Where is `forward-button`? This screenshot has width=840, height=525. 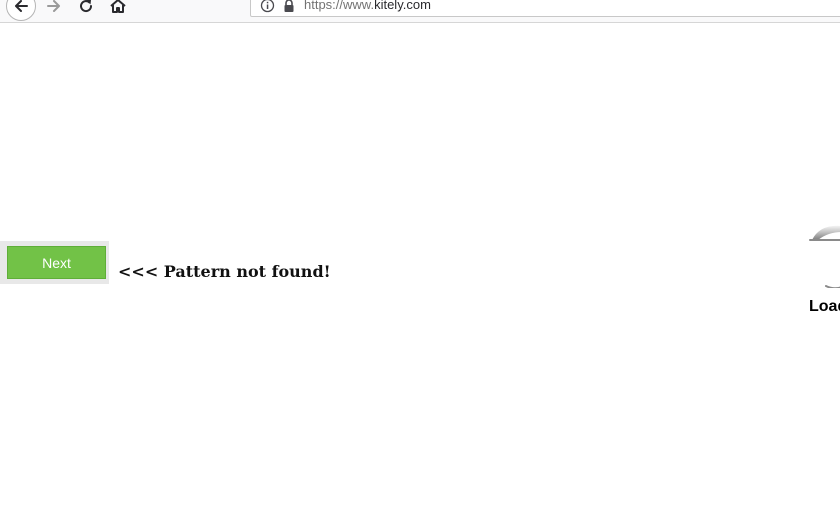 forward-button is located at coordinates (54, 10).